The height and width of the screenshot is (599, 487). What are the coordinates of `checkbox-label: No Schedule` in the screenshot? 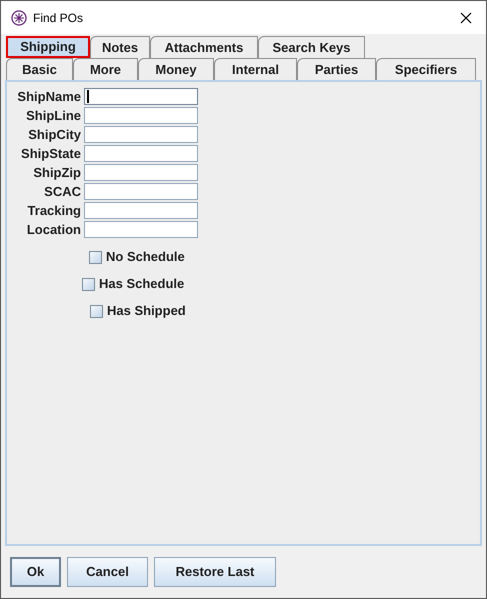 It's located at (145, 257).